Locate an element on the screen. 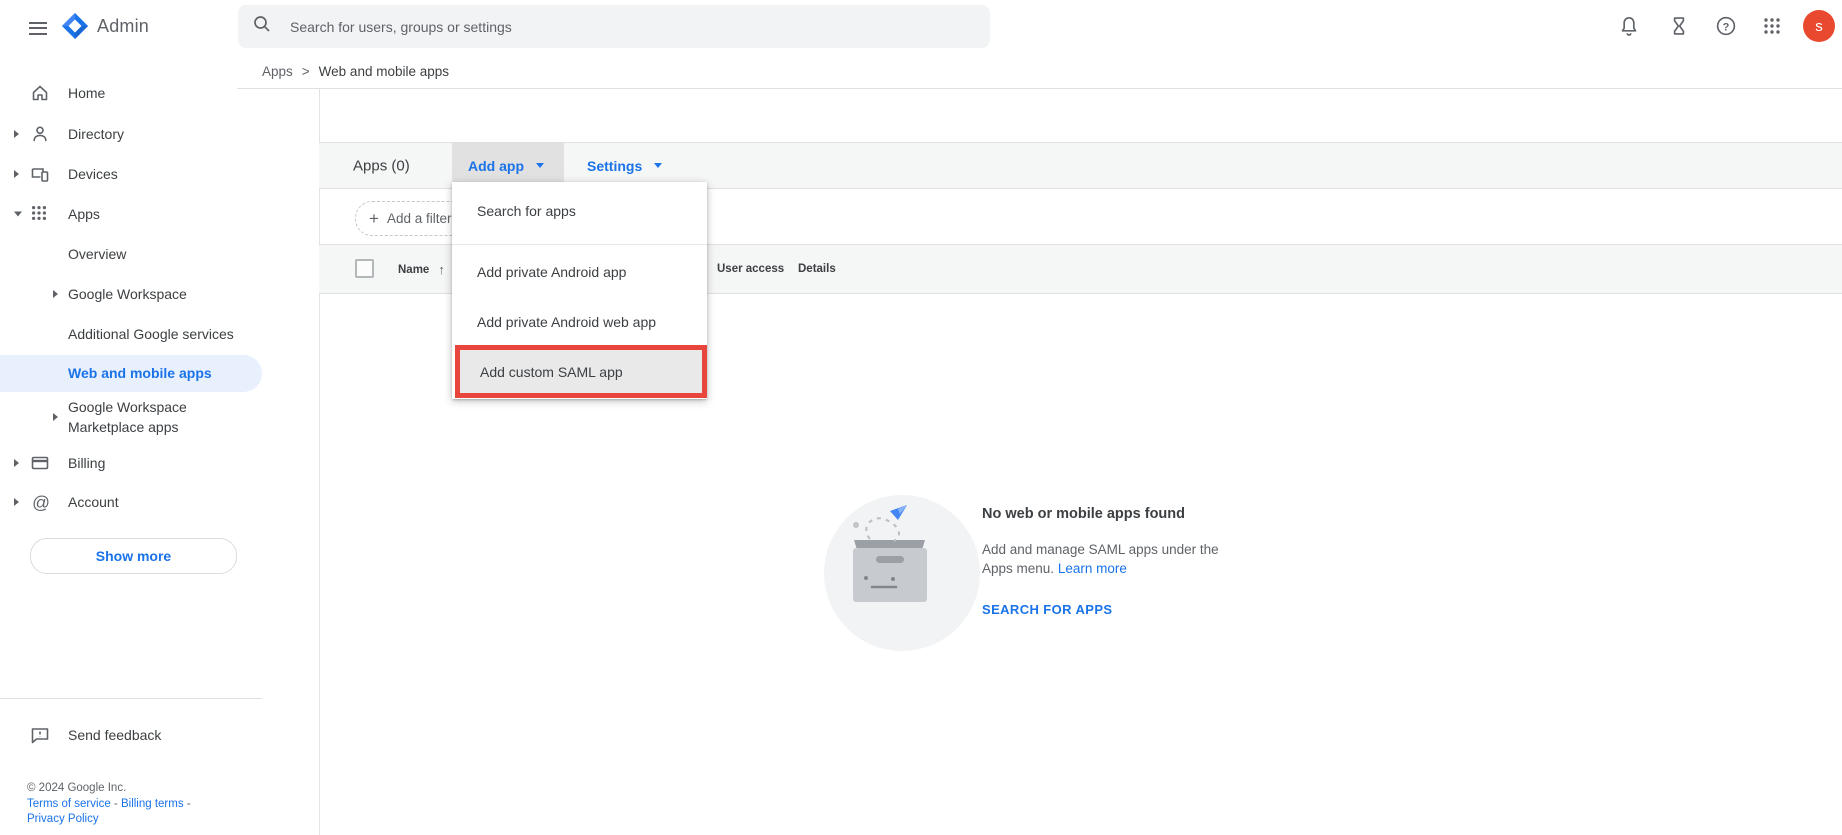 This screenshot has height=835, width=1842. empty-state-title: No web or mobile apps found is located at coordinates (1083, 514).